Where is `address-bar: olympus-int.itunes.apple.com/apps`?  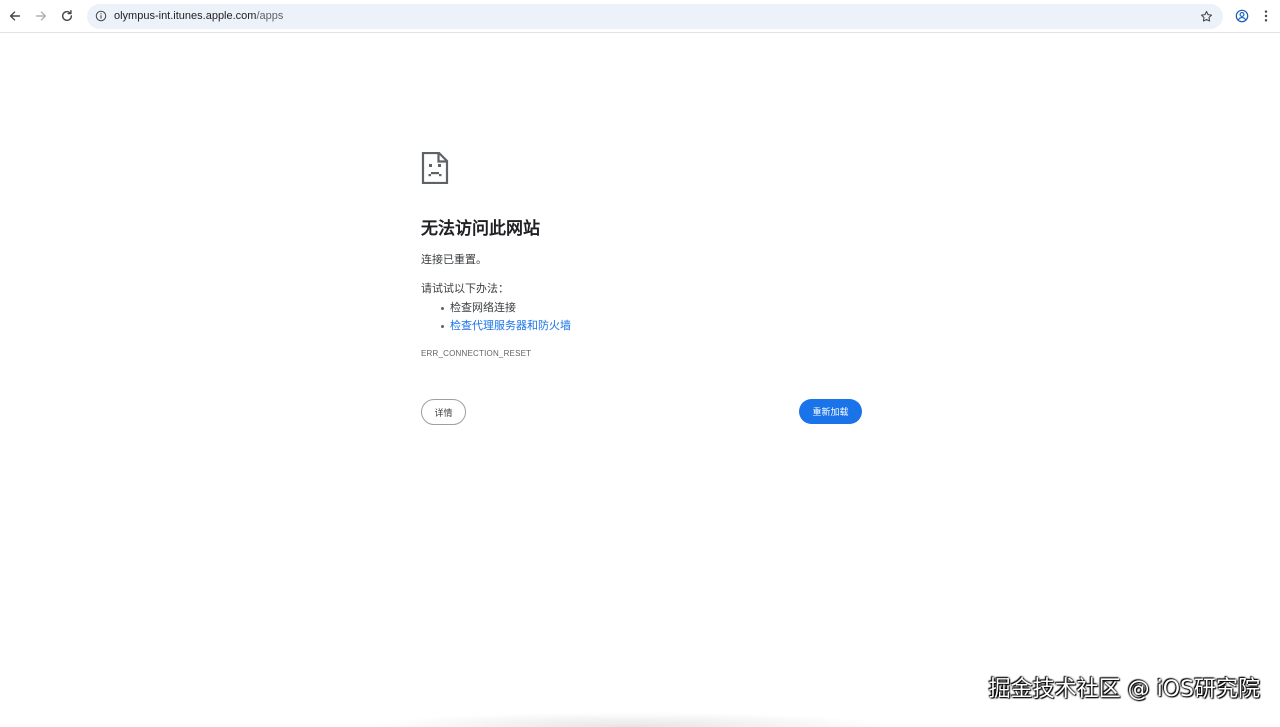 address-bar: olympus-int.itunes.apple.com/apps is located at coordinates (655, 16).